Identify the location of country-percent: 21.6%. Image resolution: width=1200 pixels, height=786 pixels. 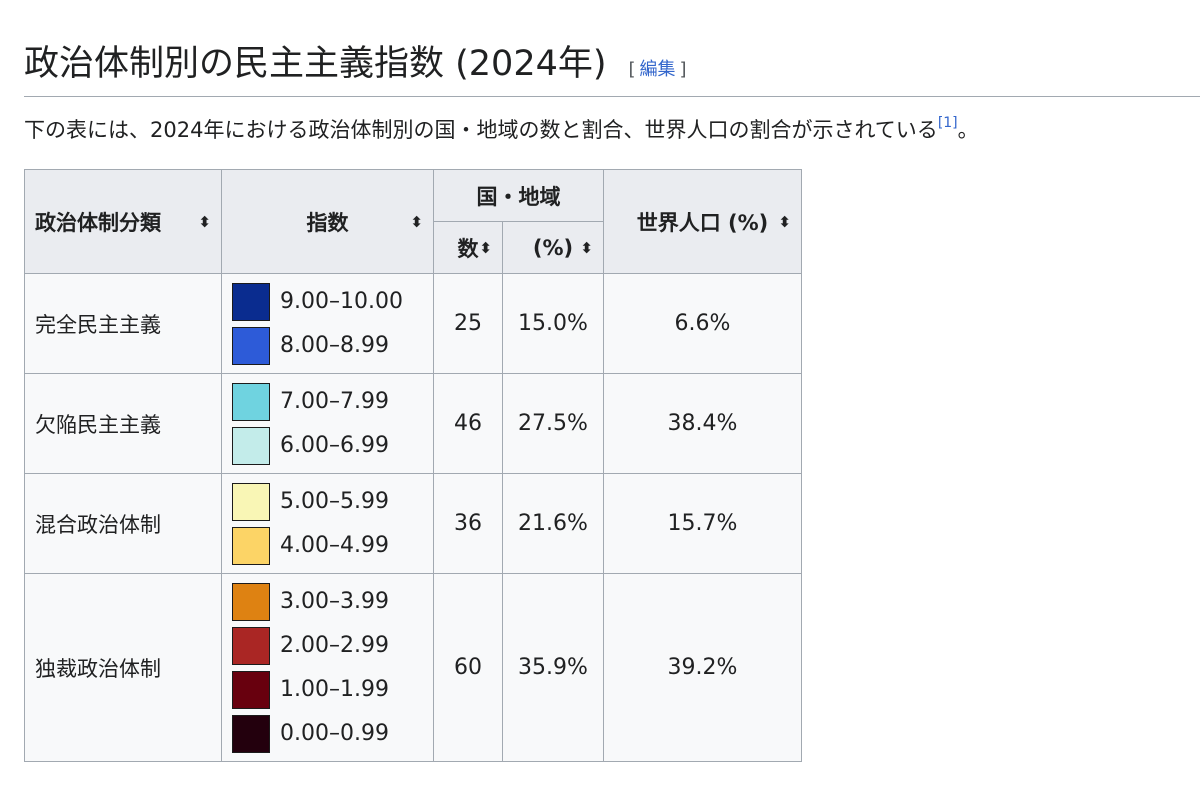
(553, 523).